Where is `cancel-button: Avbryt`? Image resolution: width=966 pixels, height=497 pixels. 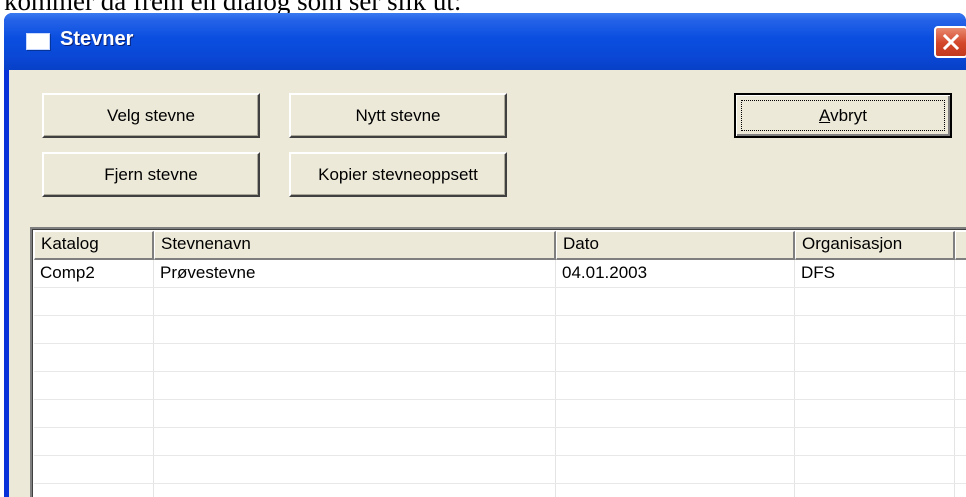
cancel-button: Avbryt is located at coordinates (843, 115).